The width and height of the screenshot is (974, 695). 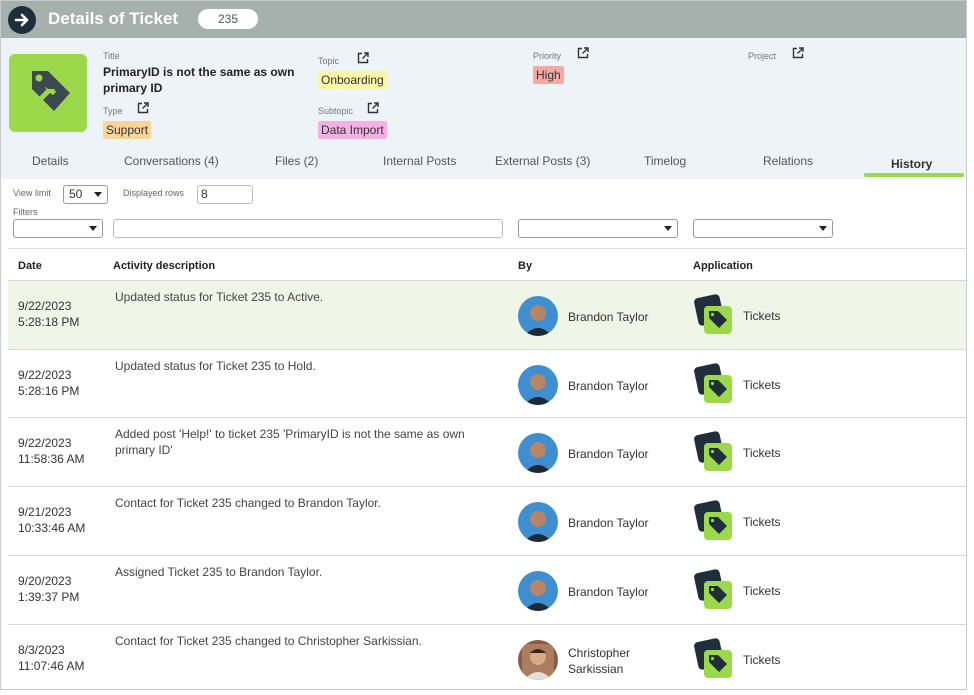 What do you see at coordinates (599, 653) in the screenshot?
I see `row-by-name: Christopher` at bounding box center [599, 653].